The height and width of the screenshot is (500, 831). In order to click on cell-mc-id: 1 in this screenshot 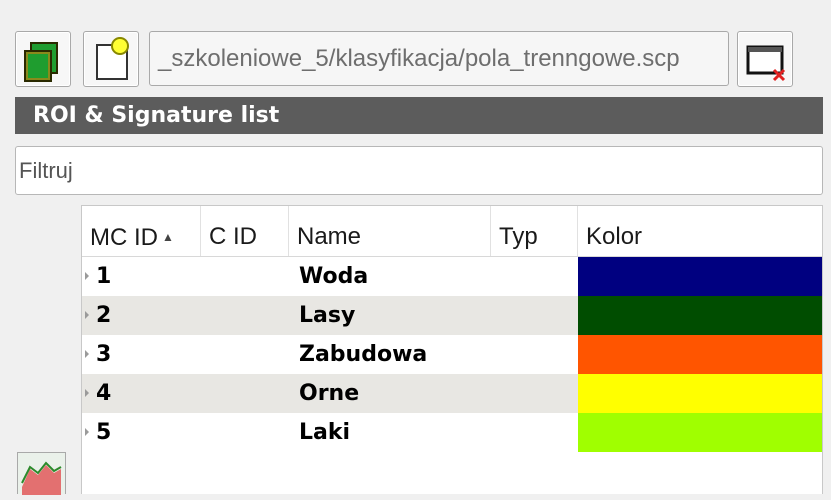, I will do `click(104, 276)`.